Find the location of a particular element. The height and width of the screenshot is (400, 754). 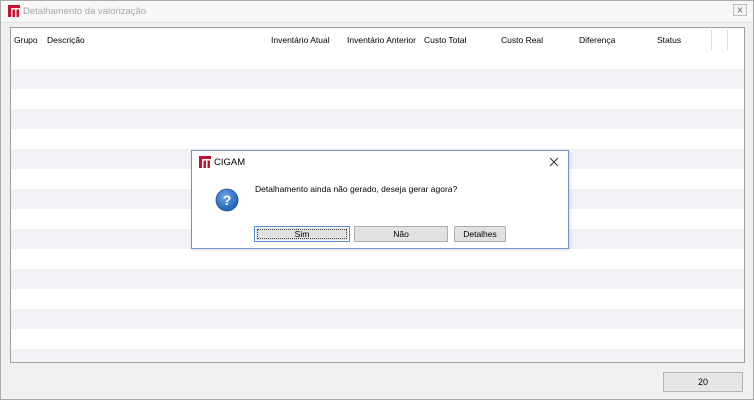

column-header-custo-total: Custo Total is located at coordinates (443, 40).